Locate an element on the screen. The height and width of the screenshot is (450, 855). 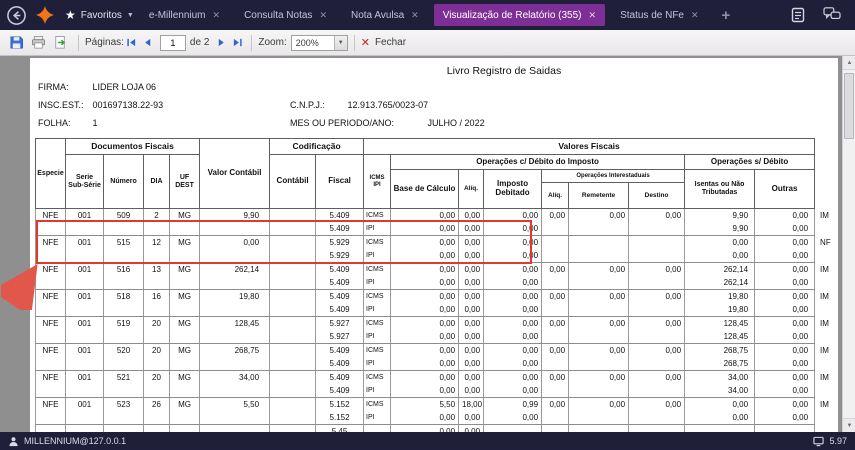
scrollbar-thumb is located at coordinates (849, 106).